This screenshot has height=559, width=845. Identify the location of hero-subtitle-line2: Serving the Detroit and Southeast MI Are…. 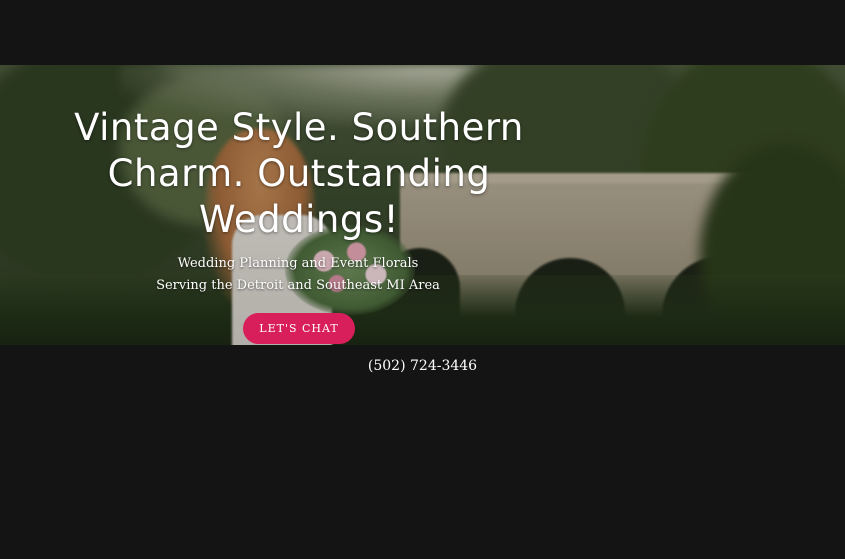
(298, 285).